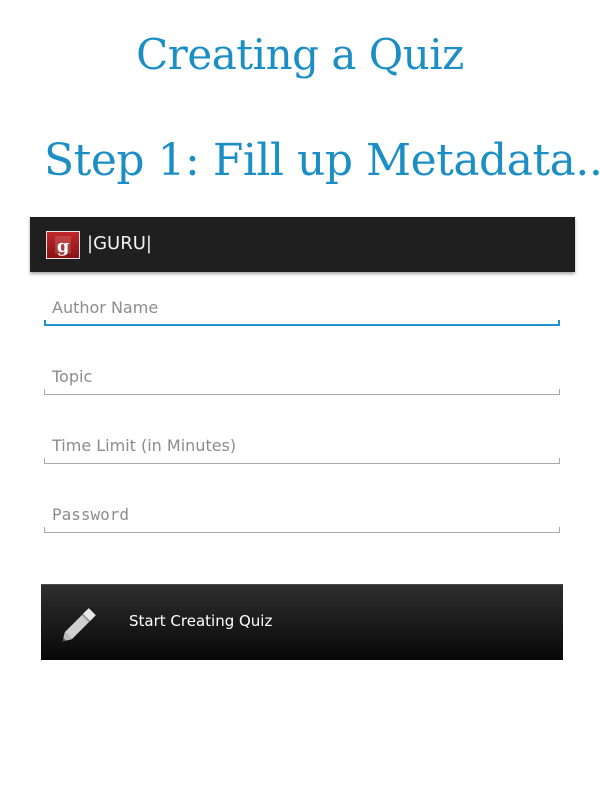  I want to click on logo-glyph: g, so click(63, 246).